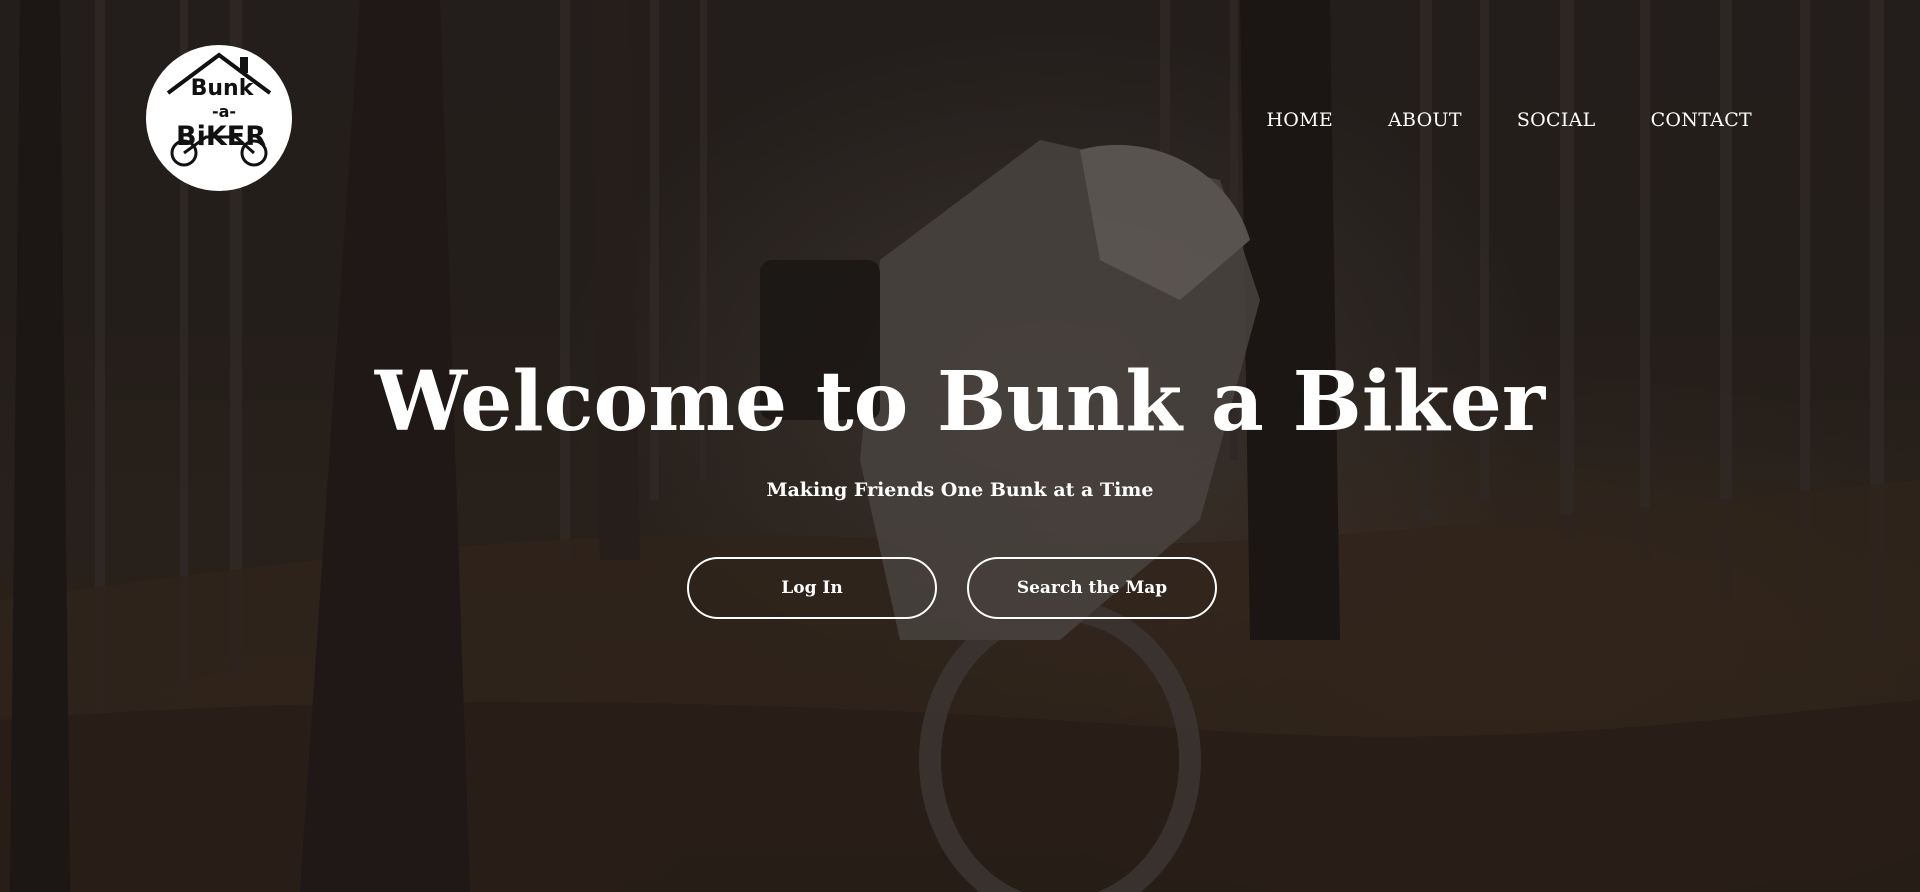  I want to click on hero-title: Welcome to Bunk a Biker, so click(960, 402).